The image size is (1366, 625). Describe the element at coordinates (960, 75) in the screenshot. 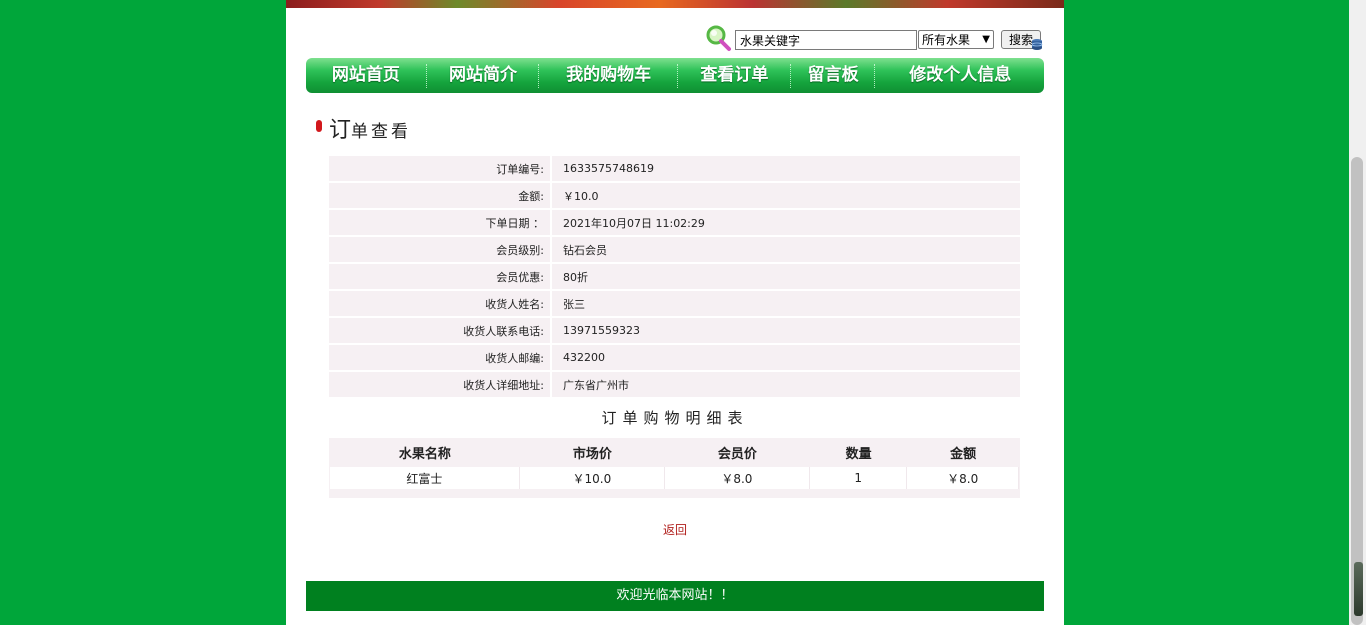

I see `nav-item-profile: 修改个人信息` at that location.